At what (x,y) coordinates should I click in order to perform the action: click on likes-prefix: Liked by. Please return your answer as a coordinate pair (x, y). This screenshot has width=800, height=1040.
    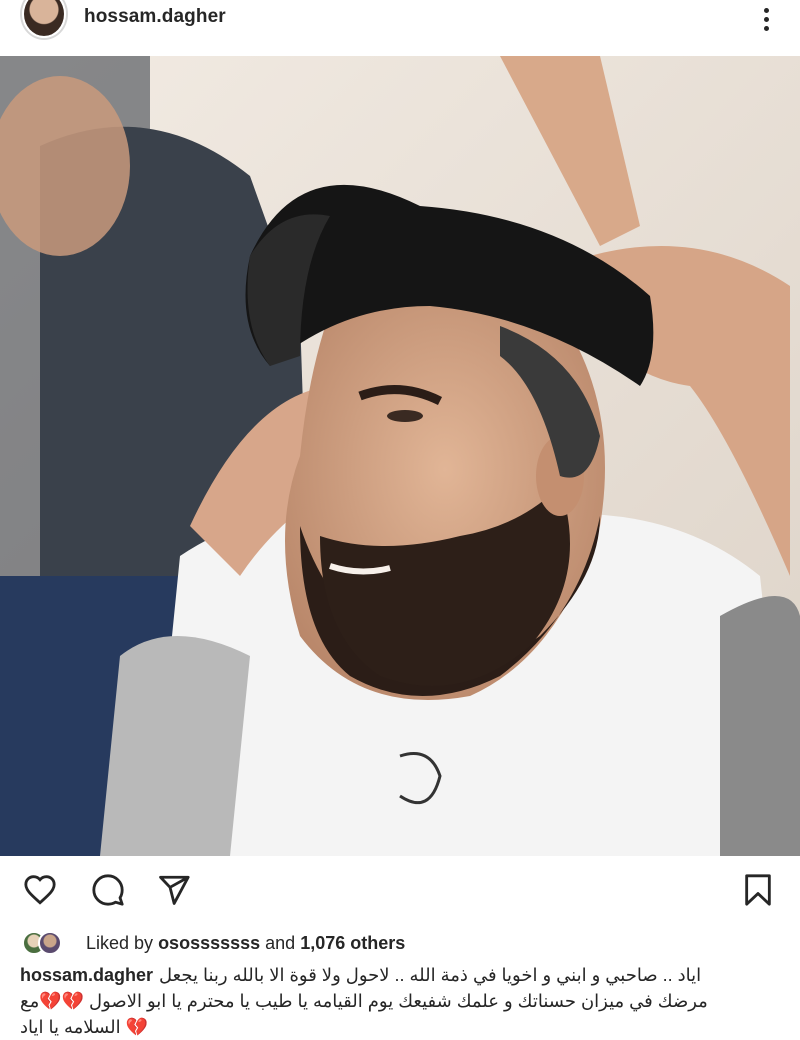
    Looking at the image, I should click on (120, 942).